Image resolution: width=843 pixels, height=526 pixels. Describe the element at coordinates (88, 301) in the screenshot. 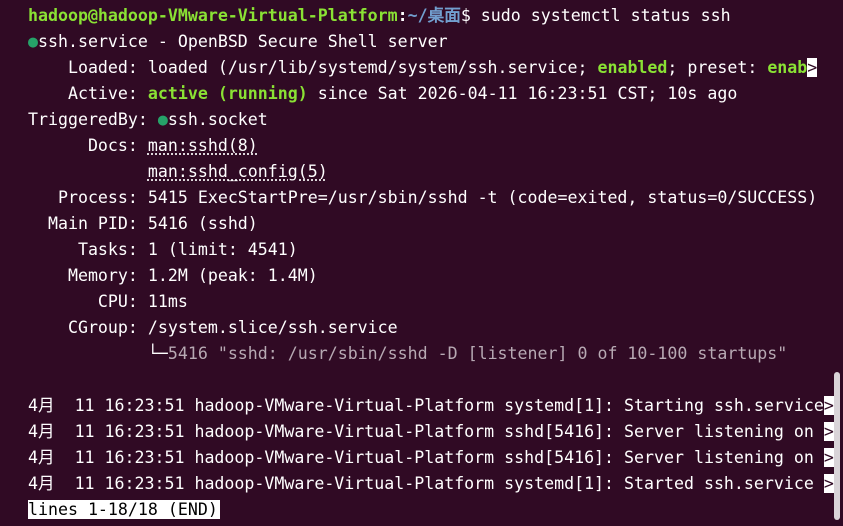

I see `cpu-label: CPU:` at that location.